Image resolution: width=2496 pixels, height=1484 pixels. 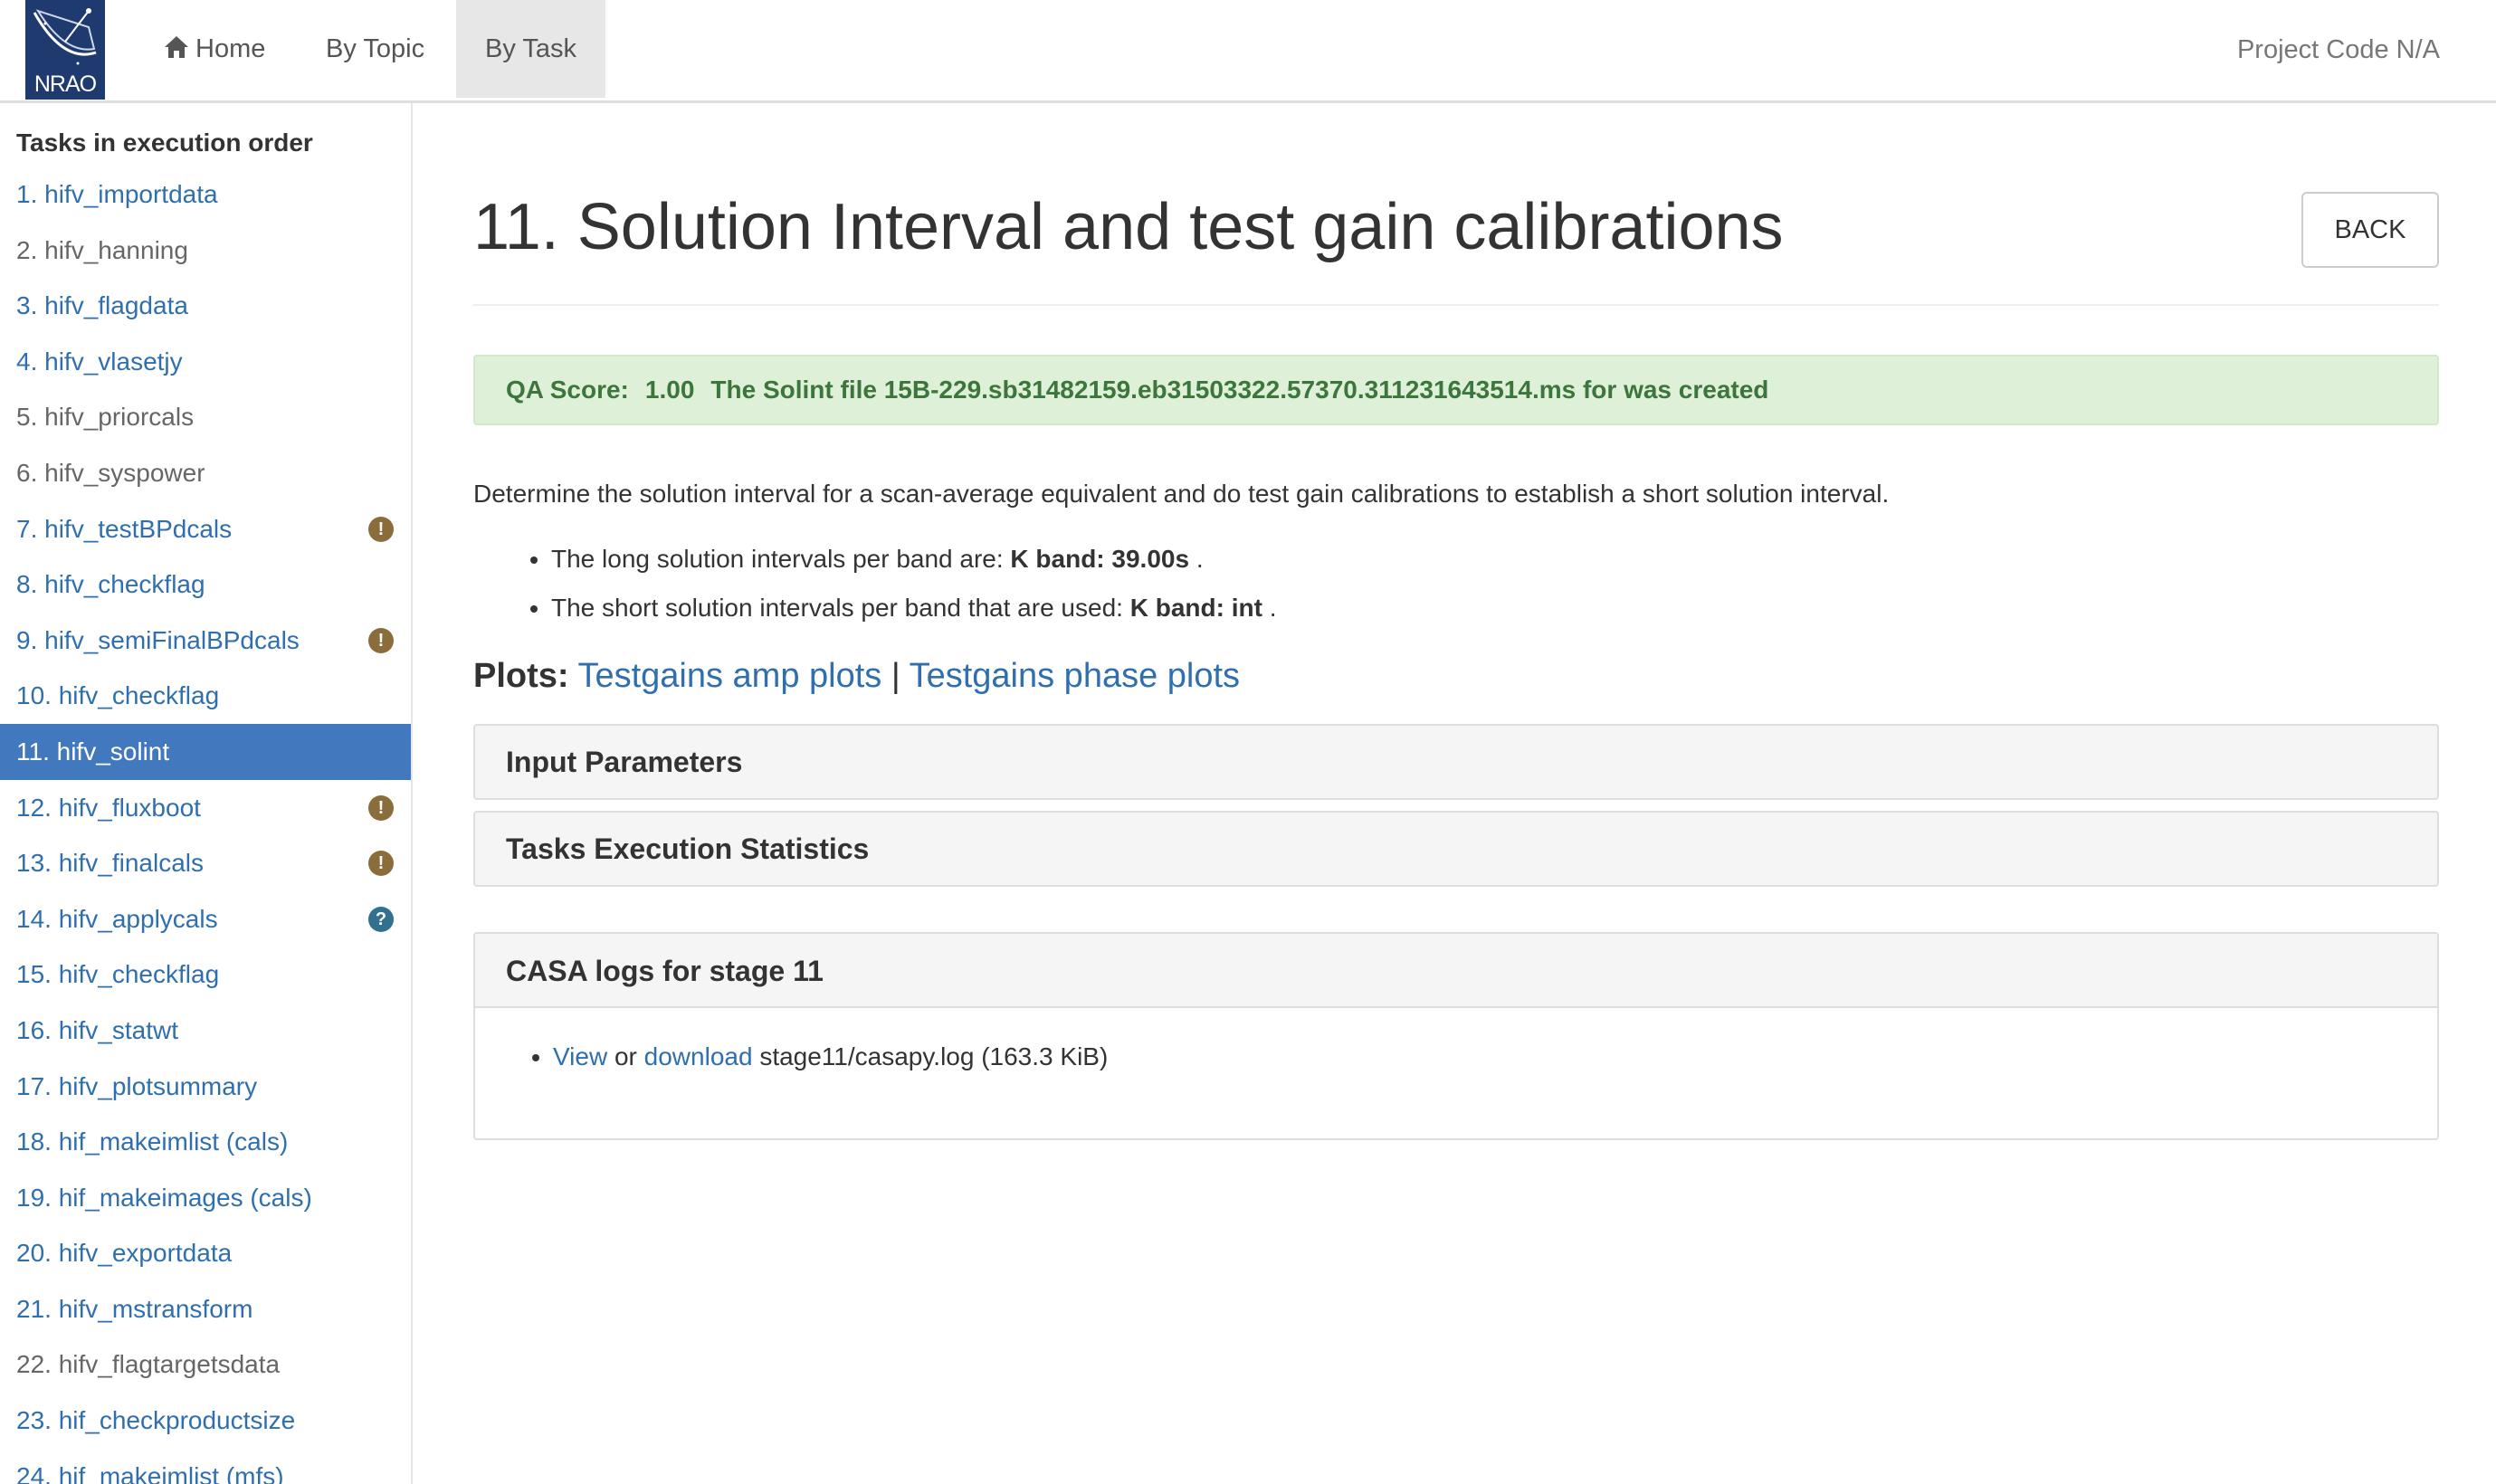 I want to click on nav-by-topic: By Topic, so click(x=375, y=49).